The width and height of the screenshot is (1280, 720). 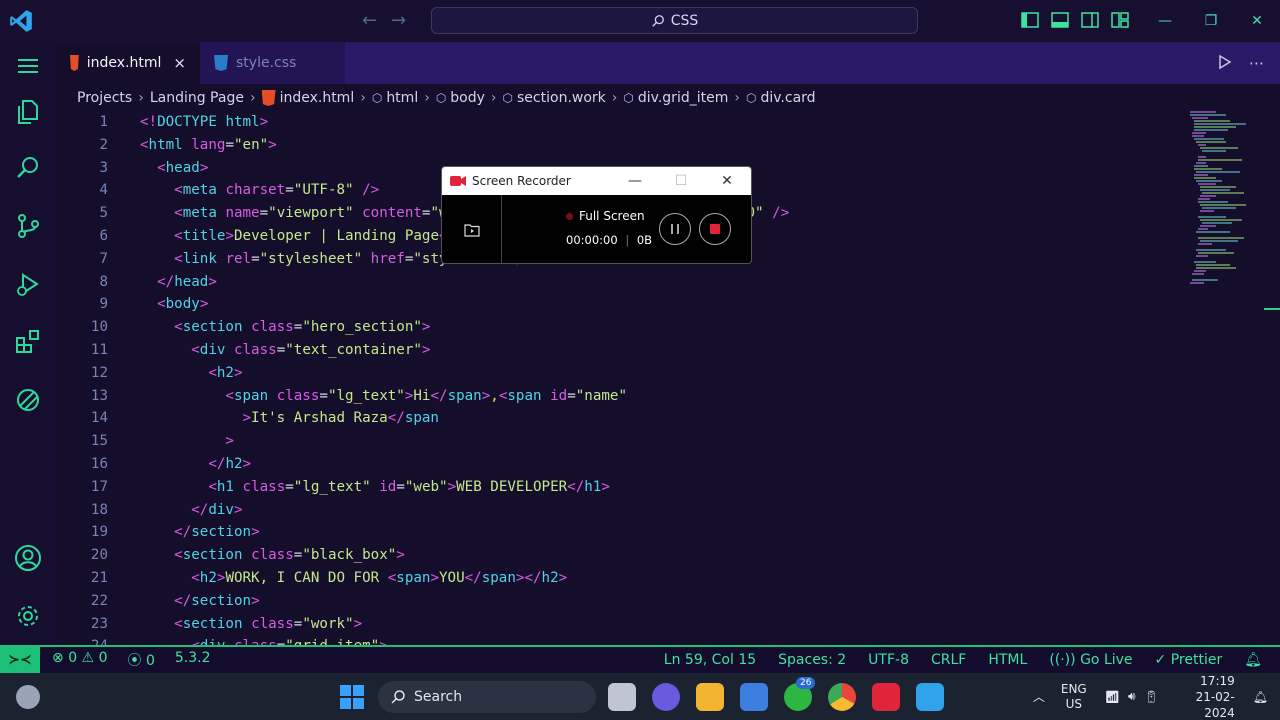 I want to click on show-hidden-icons-icon: ︿, so click(x=1039, y=696).